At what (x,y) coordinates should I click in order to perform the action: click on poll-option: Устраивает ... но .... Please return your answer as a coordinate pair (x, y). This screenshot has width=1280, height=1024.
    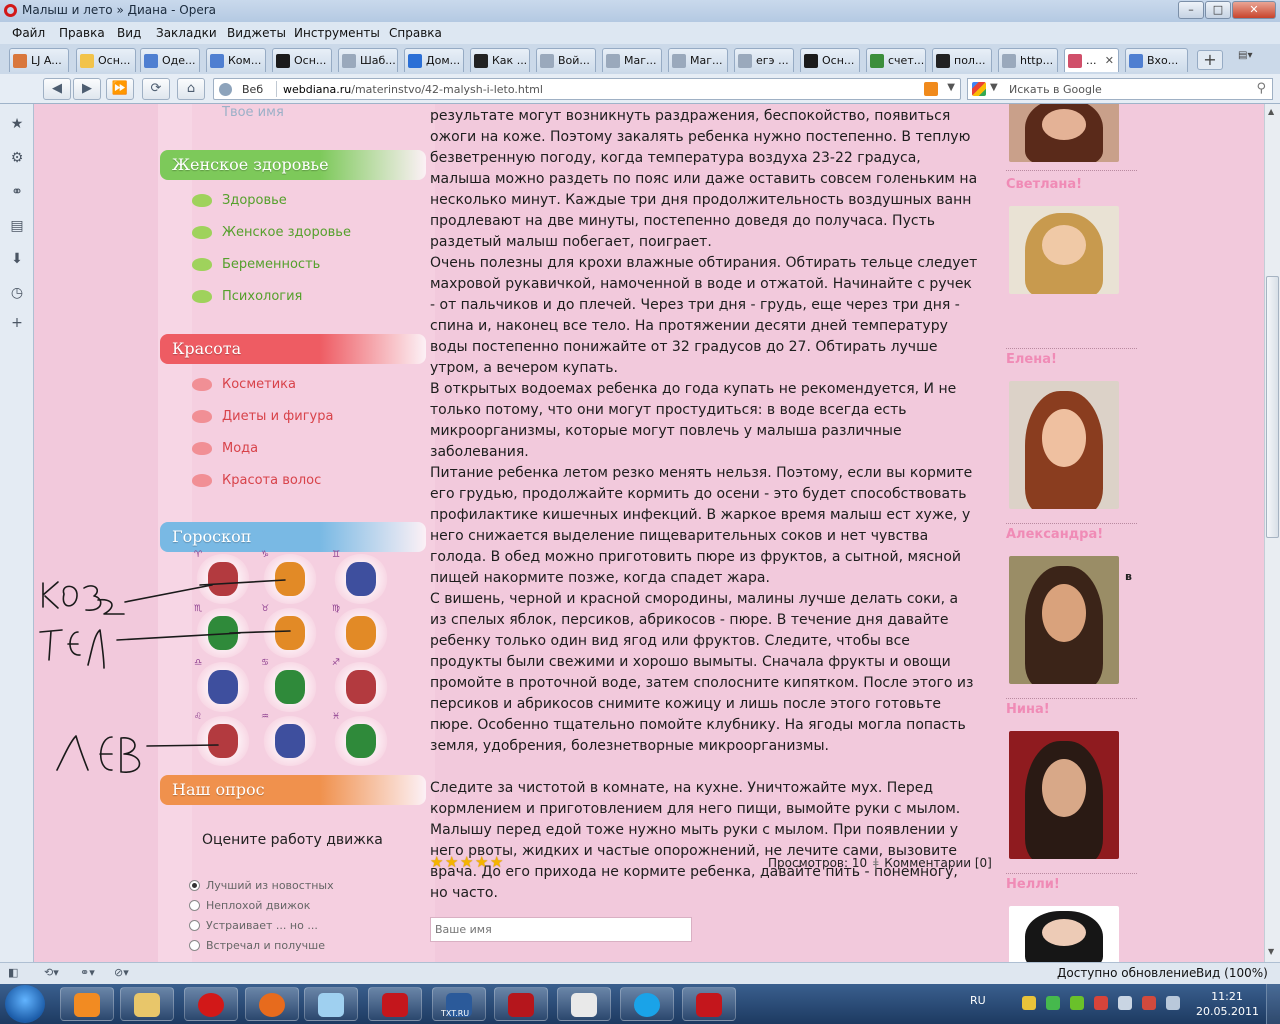
    Looking at the image, I should click on (253, 925).